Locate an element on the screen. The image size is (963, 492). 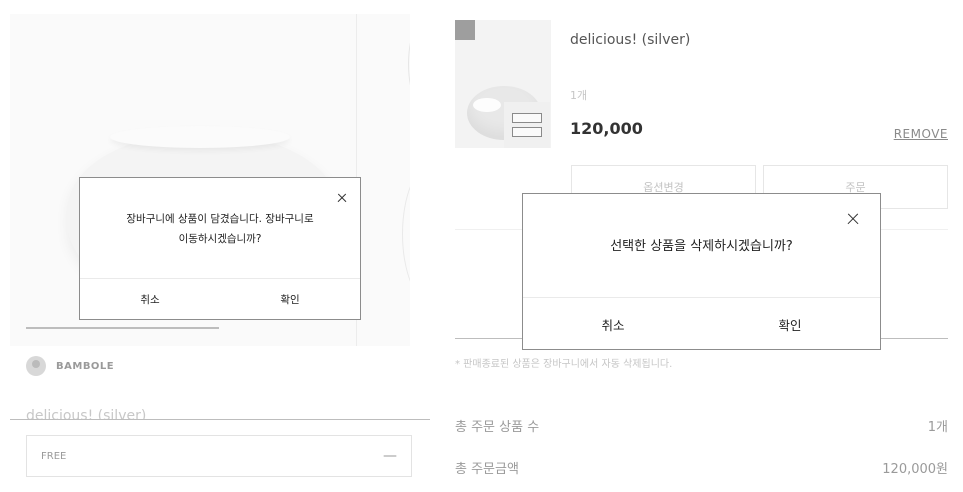
brand-logo-icon is located at coordinates (36, 366).